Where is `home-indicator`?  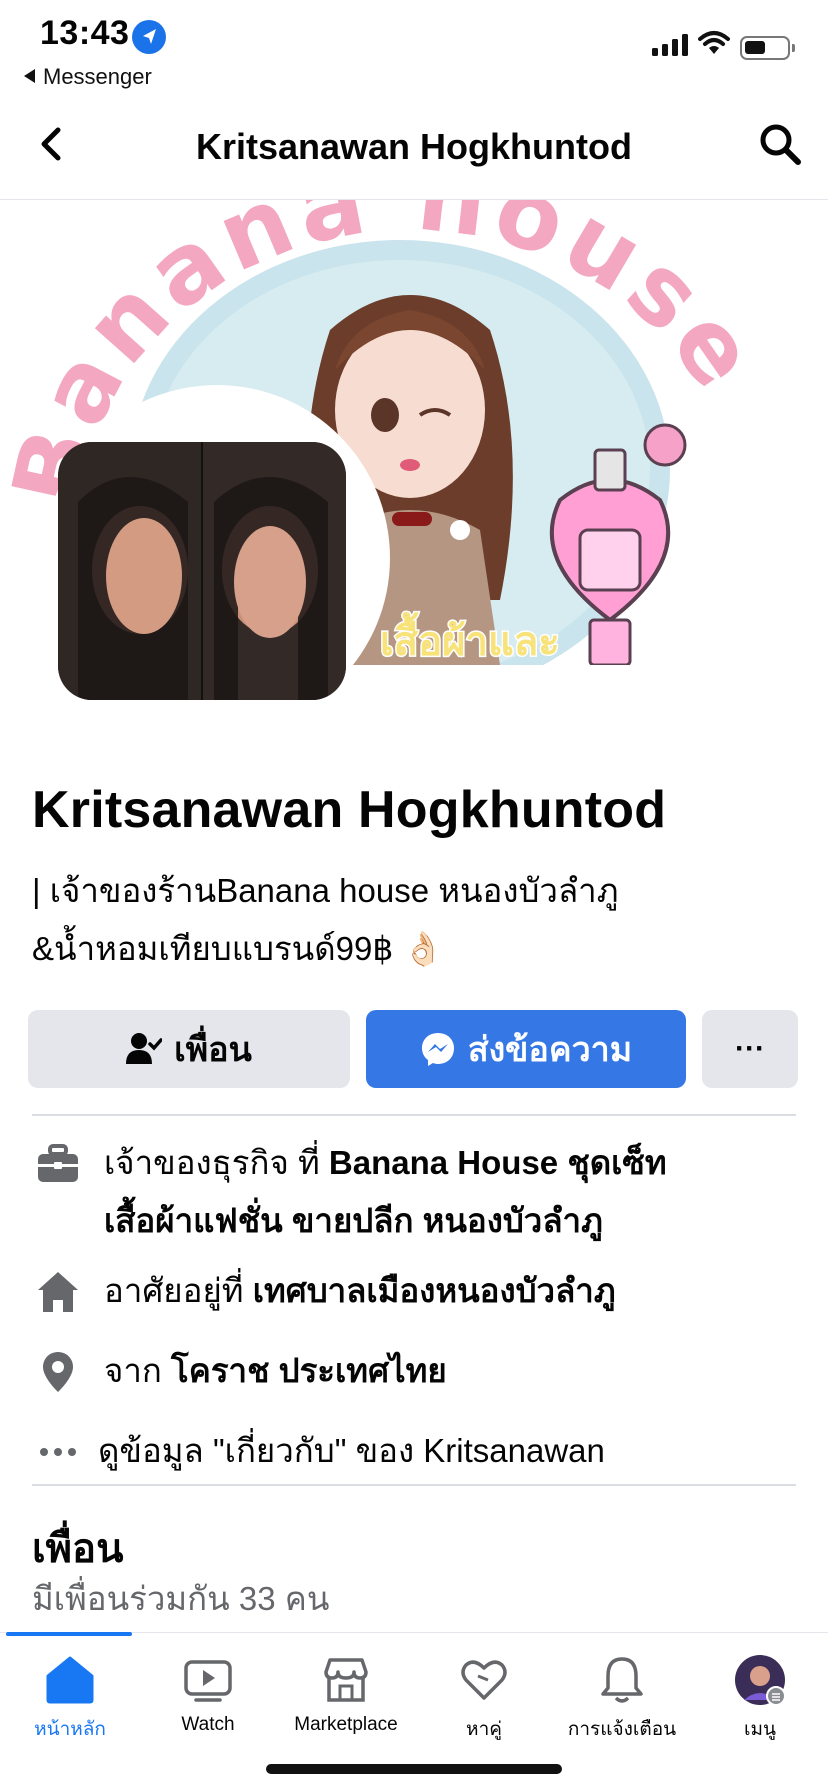
home-indicator is located at coordinates (414, 1769).